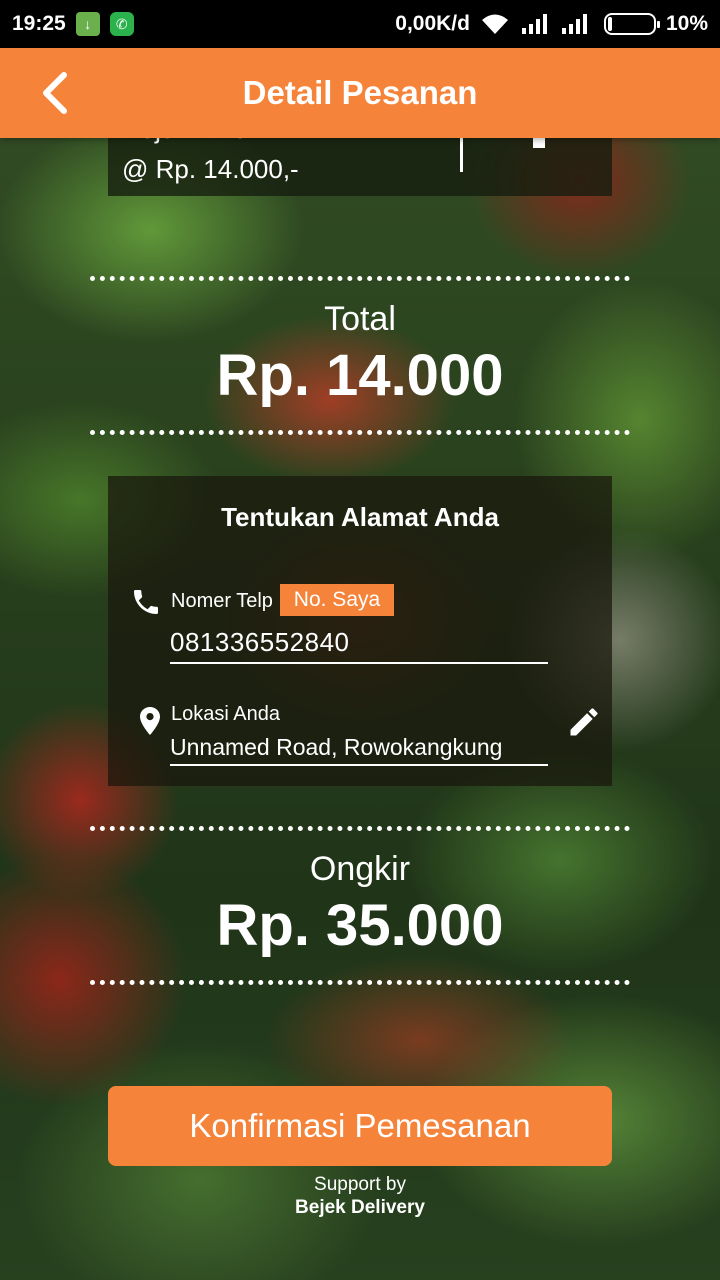 The height and width of the screenshot is (1280, 720). Describe the element at coordinates (360, 517) in the screenshot. I see `address-title: Tentukan Alamat Anda` at that location.